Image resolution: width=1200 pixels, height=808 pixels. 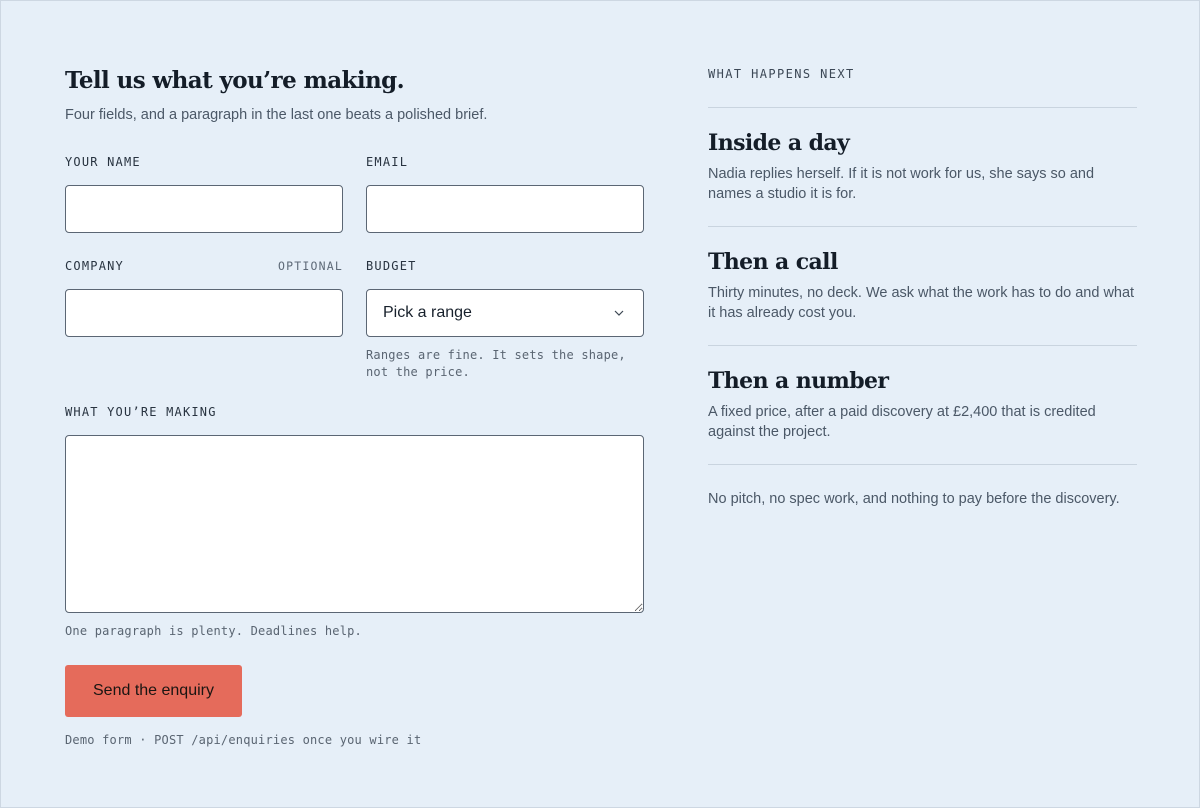 I want to click on chevron-down-icon, so click(x=619, y=313).